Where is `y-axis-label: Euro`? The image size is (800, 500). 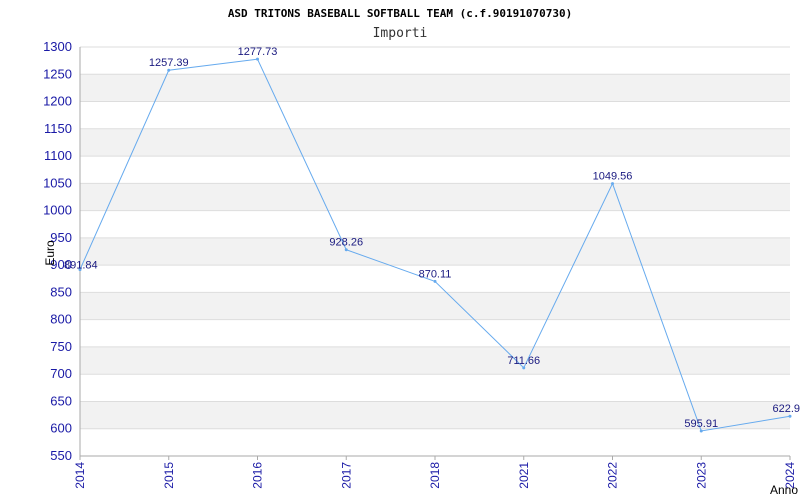 y-axis-label: Euro is located at coordinates (50, 253).